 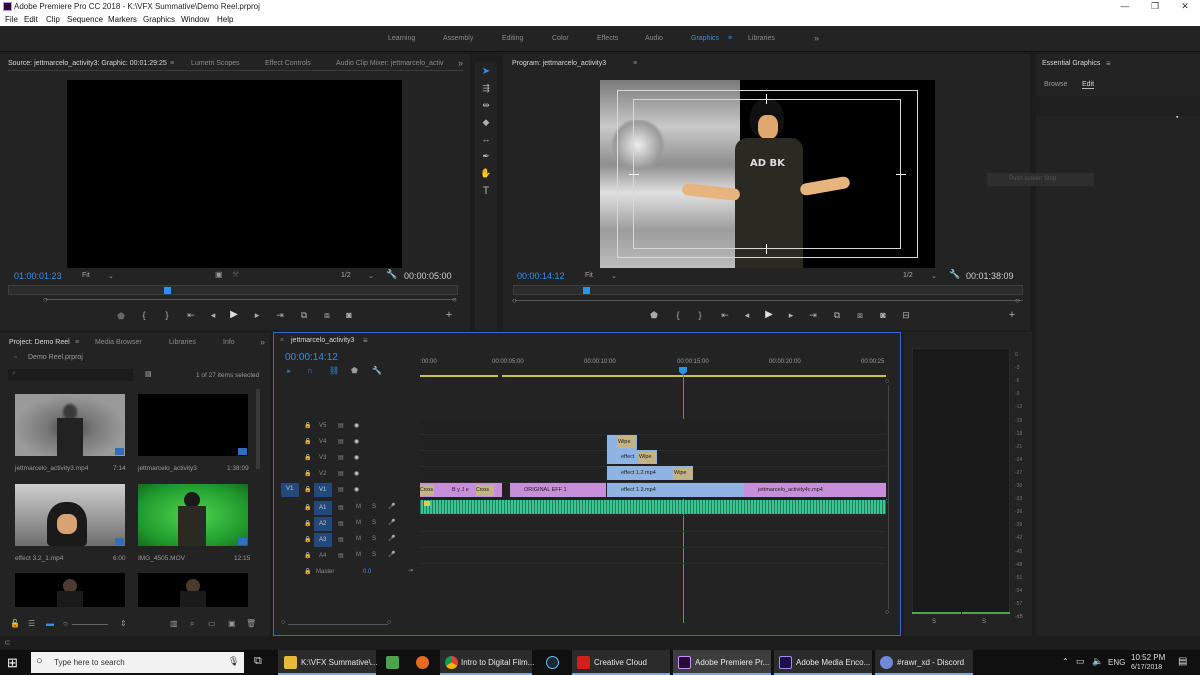 What do you see at coordinates (262, 342) in the screenshot?
I see `project-more-icon: »` at bounding box center [262, 342].